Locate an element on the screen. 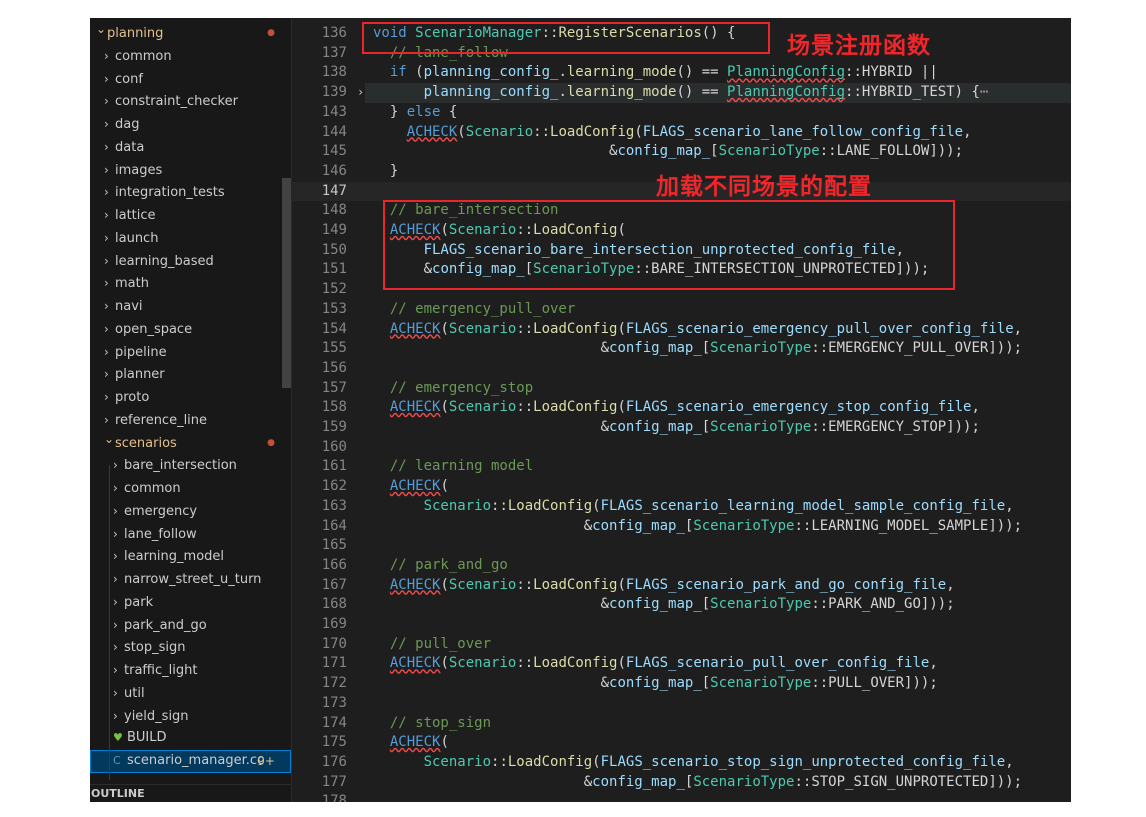 The image size is (1146, 817). folder-item: › learning_model is located at coordinates (190, 556).